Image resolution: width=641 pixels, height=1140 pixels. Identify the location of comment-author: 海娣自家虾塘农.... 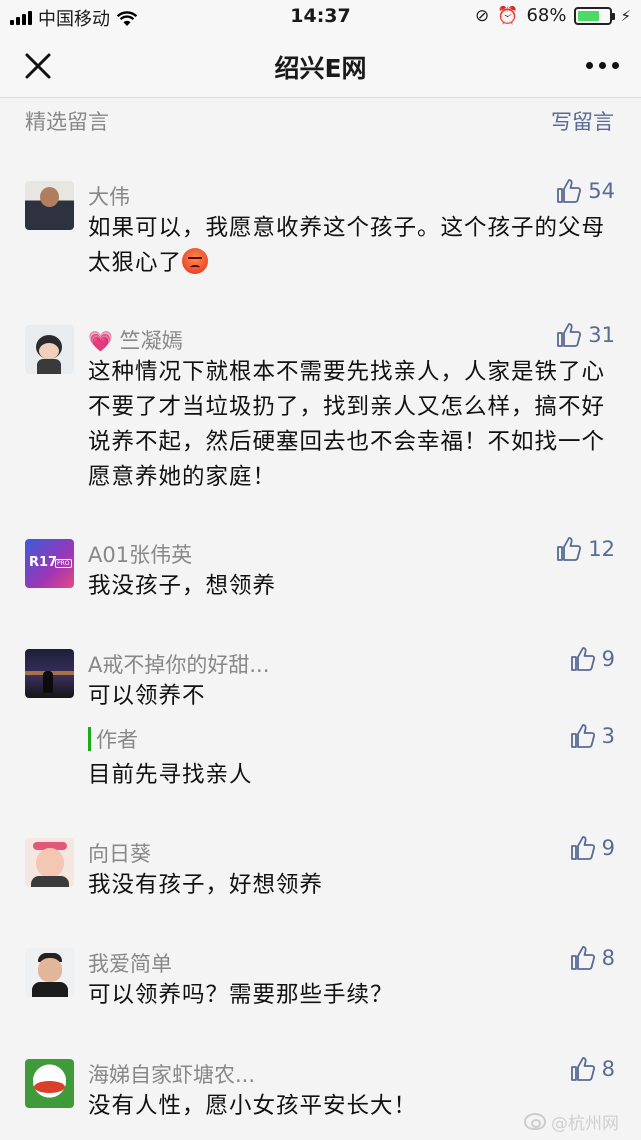
(171, 1074).